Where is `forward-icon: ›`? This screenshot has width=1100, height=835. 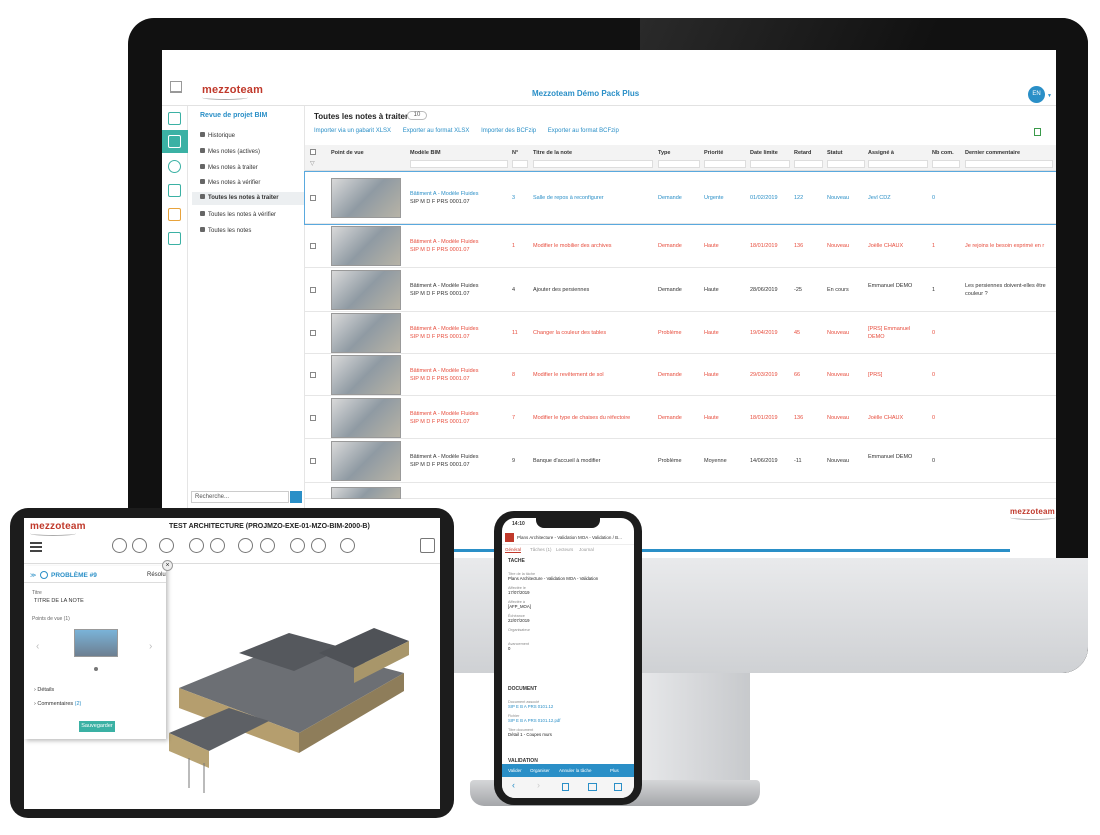
forward-icon: › is located at coordinates (538, 785).